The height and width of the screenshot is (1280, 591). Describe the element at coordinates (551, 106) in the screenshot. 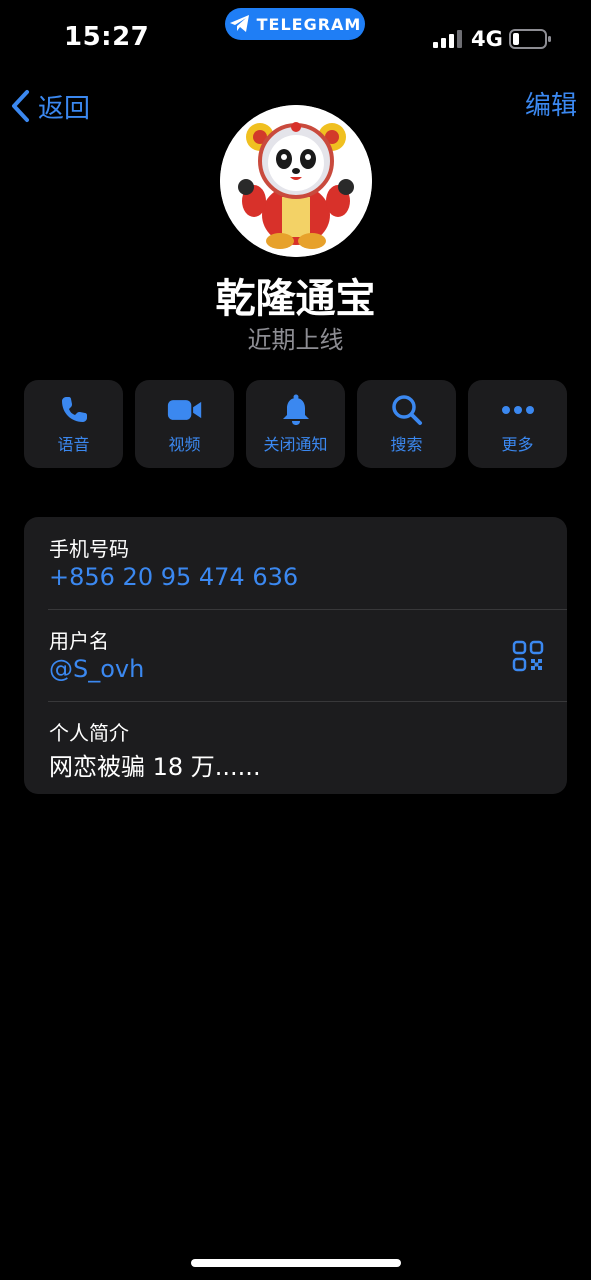

I see `edit-button: 编辑` at that location.